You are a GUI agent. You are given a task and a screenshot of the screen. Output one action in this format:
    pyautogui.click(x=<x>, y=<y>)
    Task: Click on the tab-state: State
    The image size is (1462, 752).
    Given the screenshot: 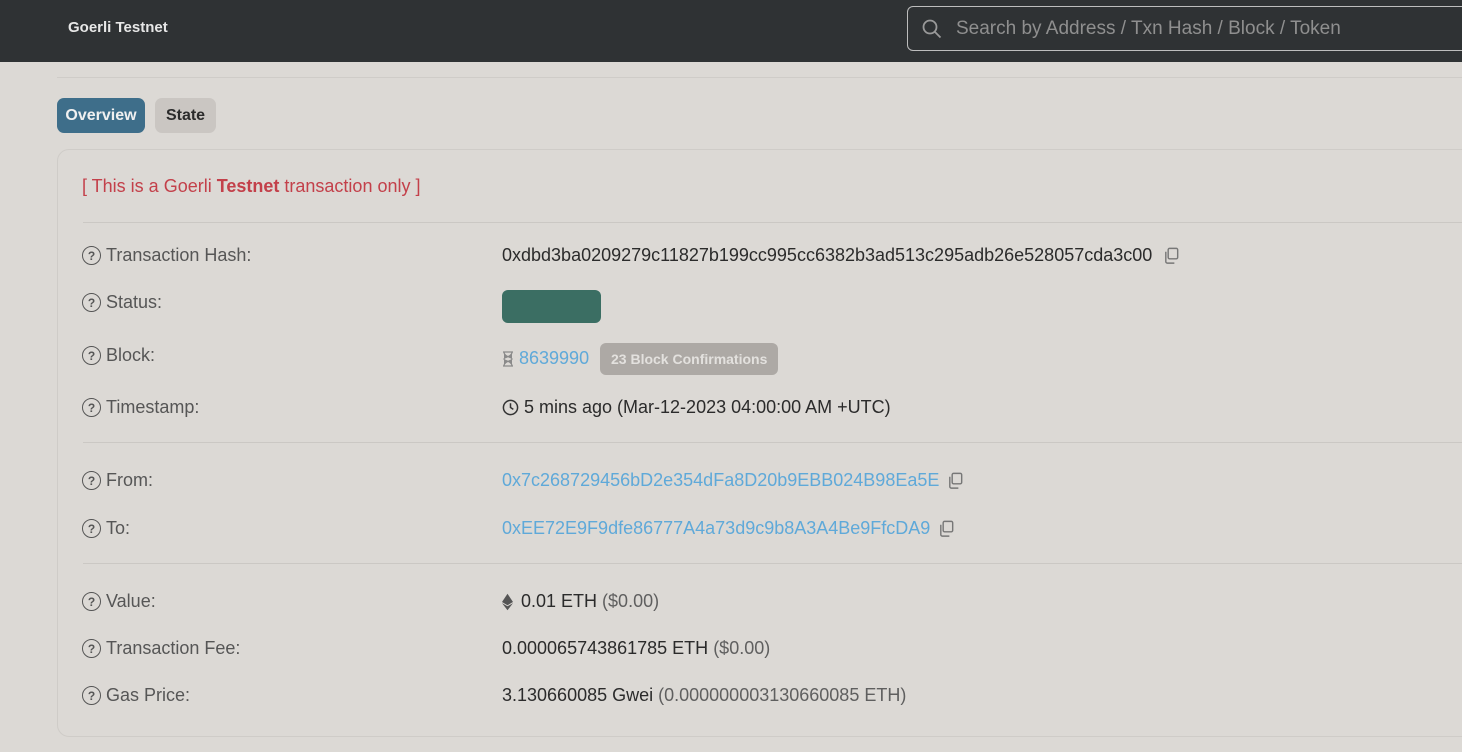 What is the action you would take?
    pyautogui.click(x=185, y=115)
    